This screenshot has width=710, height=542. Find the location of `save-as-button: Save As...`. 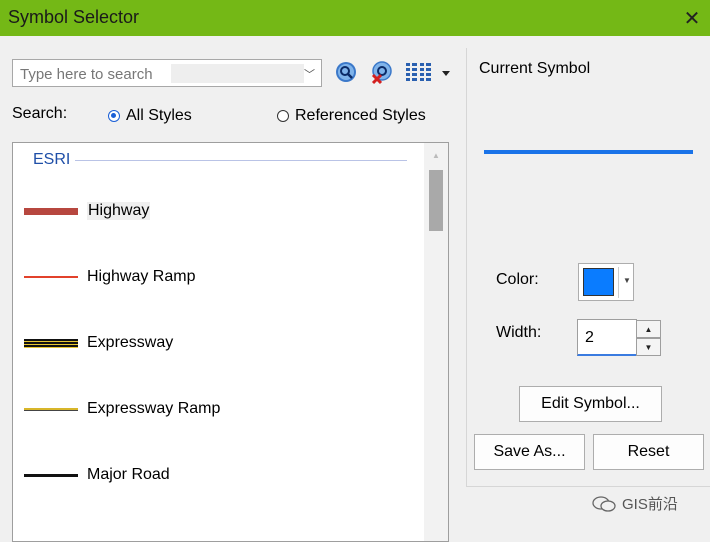

save-as-button: Save As... is located at coordinates (529, 452).